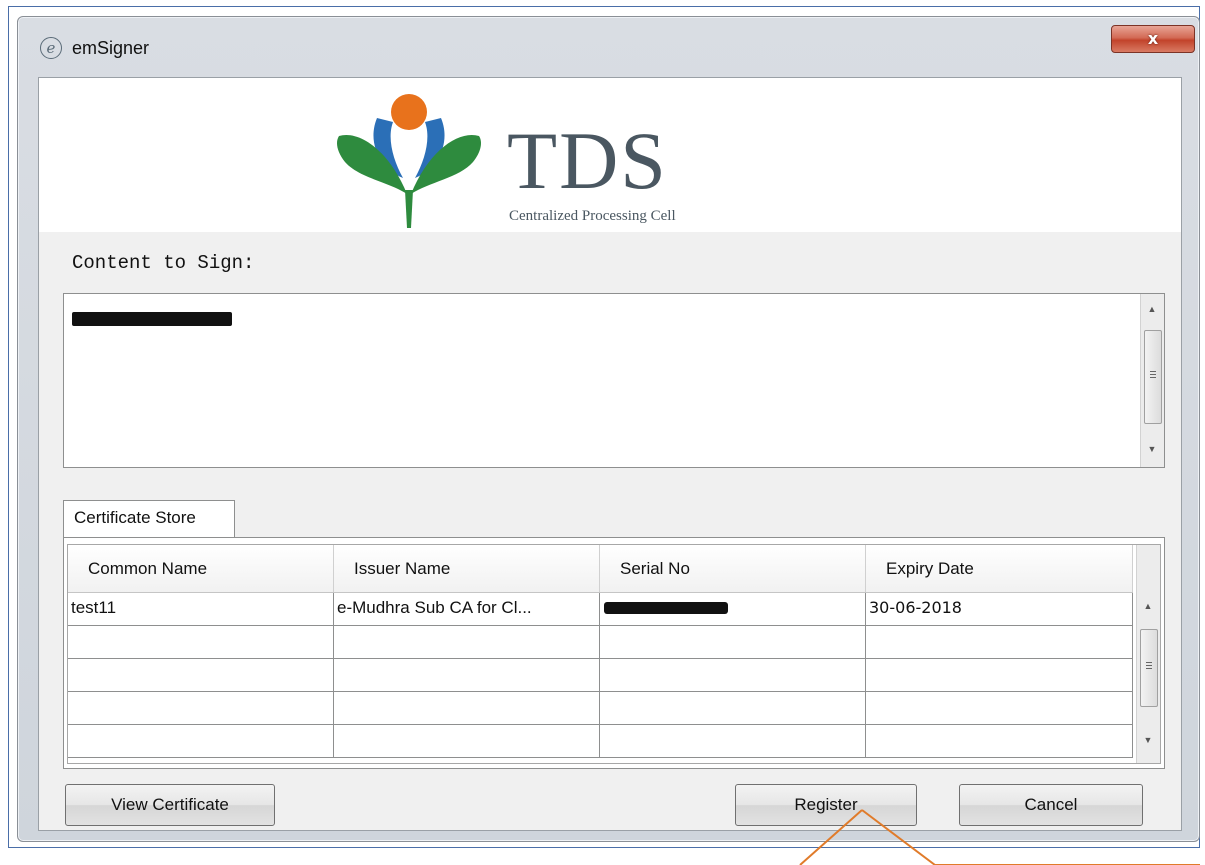  Describe the element at coordinates (152, 319) in the screenshot. I see `redacted-content` at that location.